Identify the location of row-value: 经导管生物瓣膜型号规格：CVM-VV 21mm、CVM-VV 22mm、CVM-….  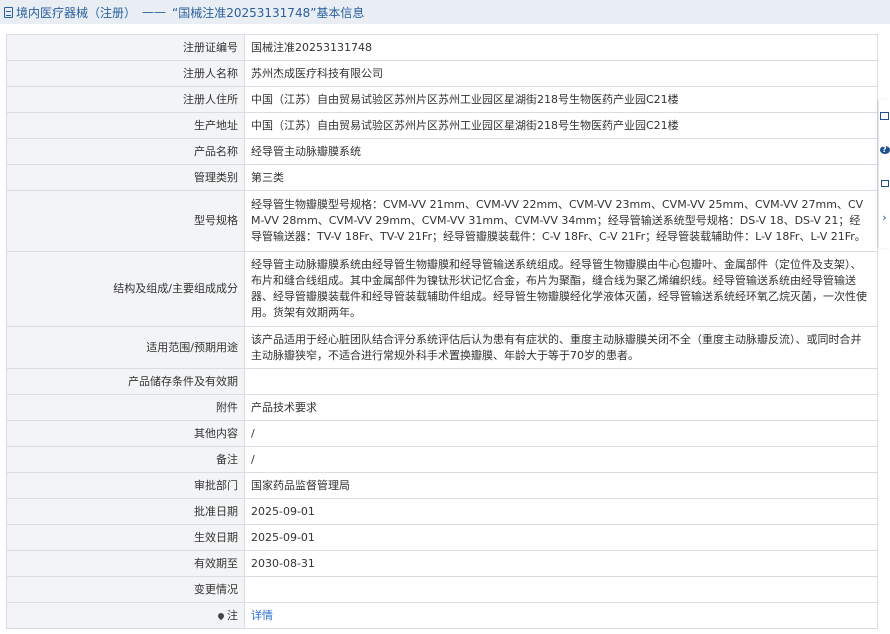
(561, 221).